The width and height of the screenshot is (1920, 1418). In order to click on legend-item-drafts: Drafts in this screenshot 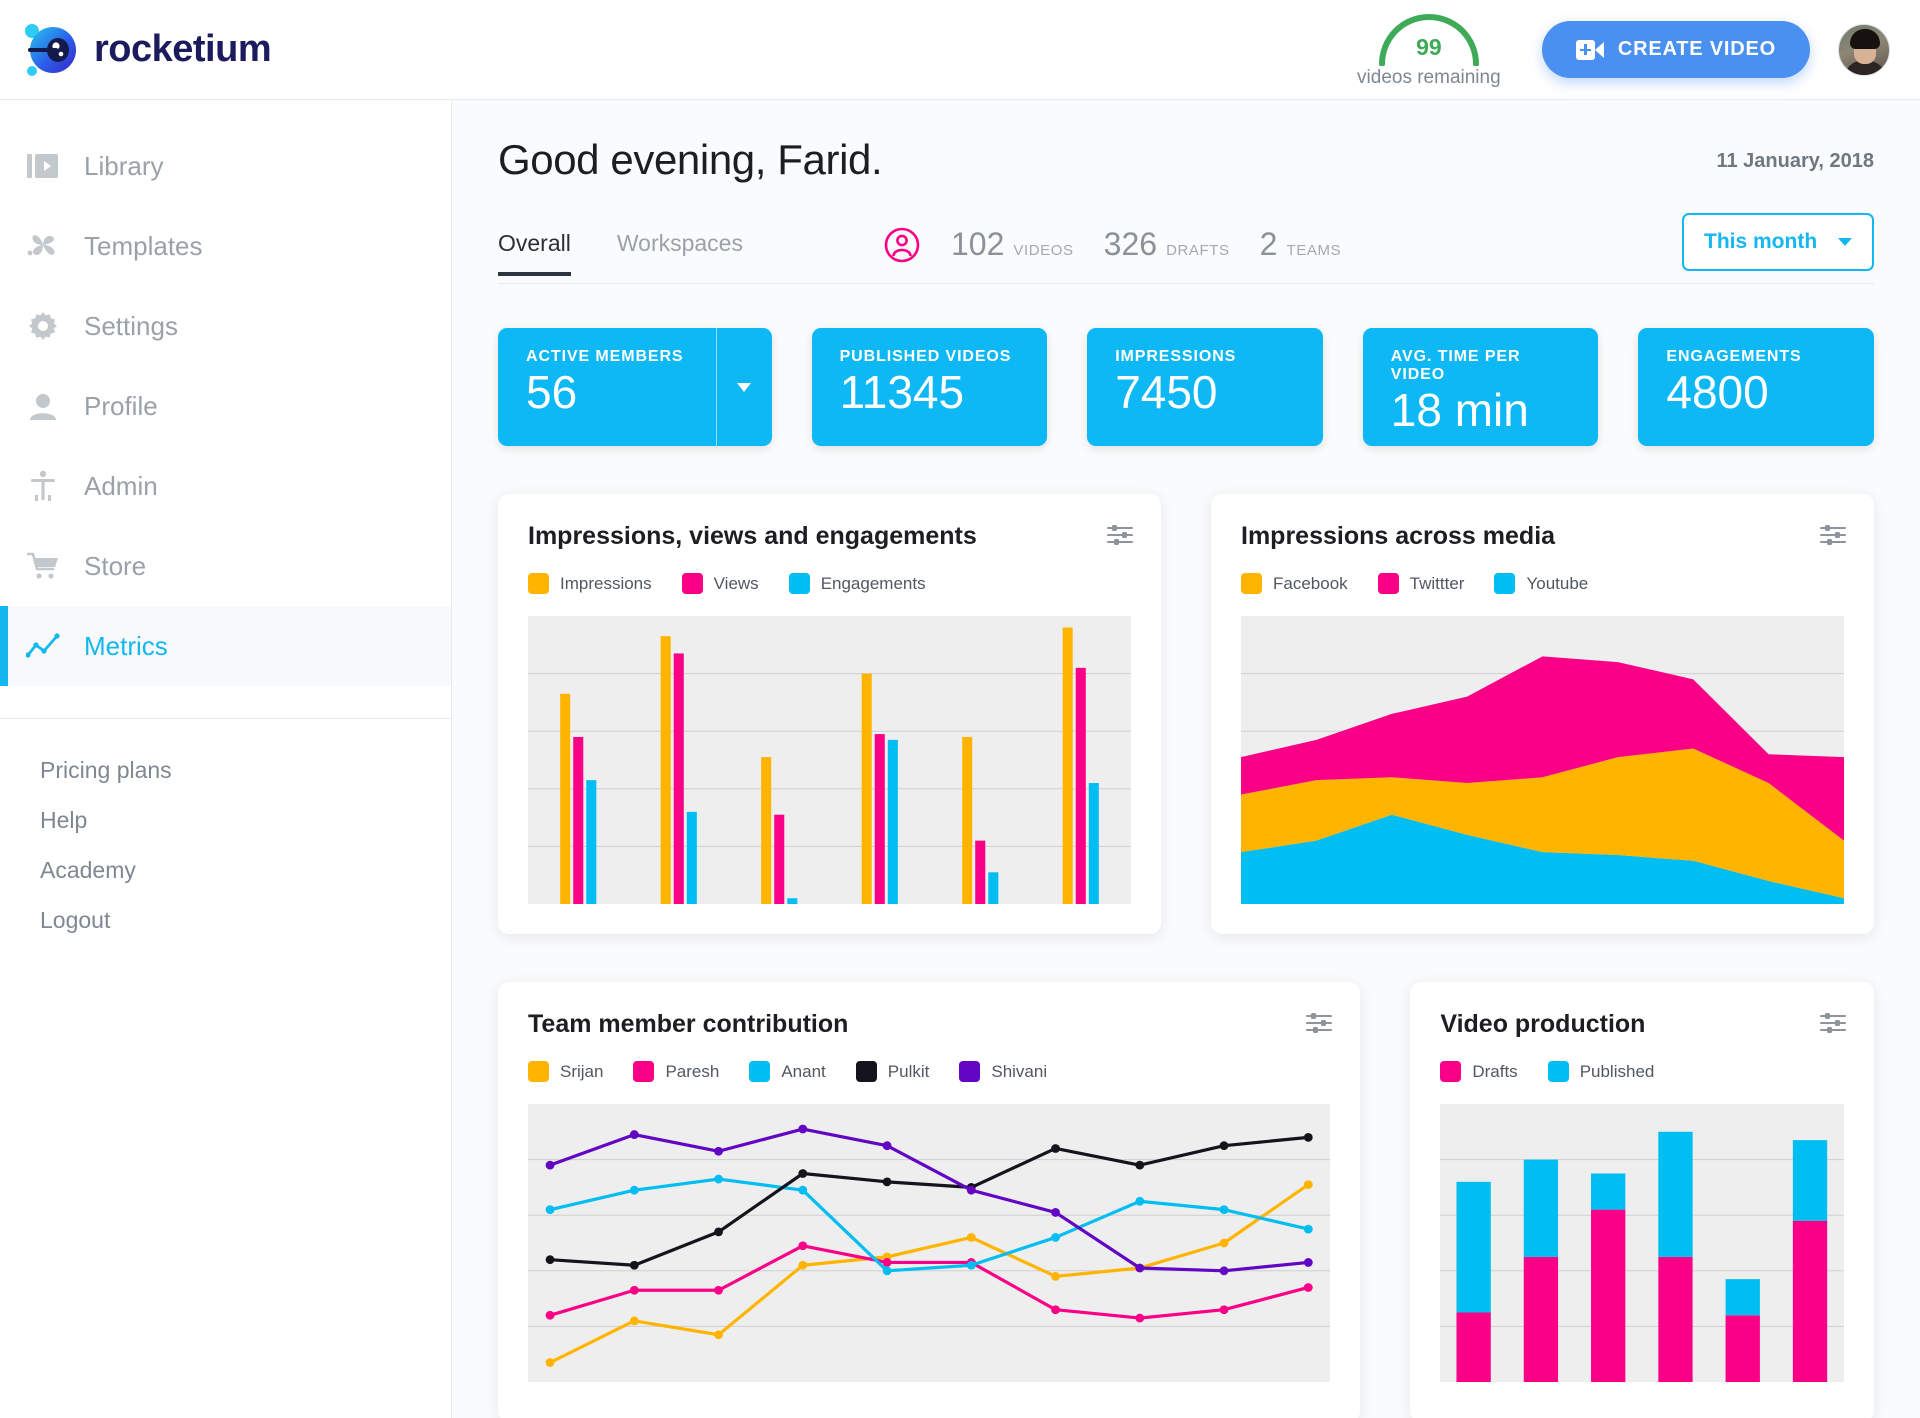, I will do `click(1479, 1071)`.